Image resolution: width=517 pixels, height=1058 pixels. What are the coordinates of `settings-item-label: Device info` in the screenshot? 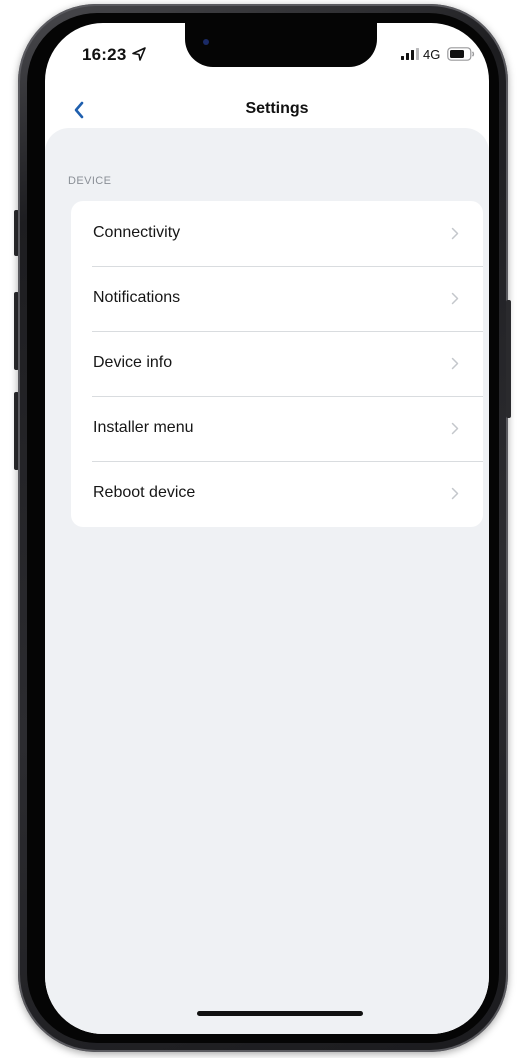 It's located at (133, 362).